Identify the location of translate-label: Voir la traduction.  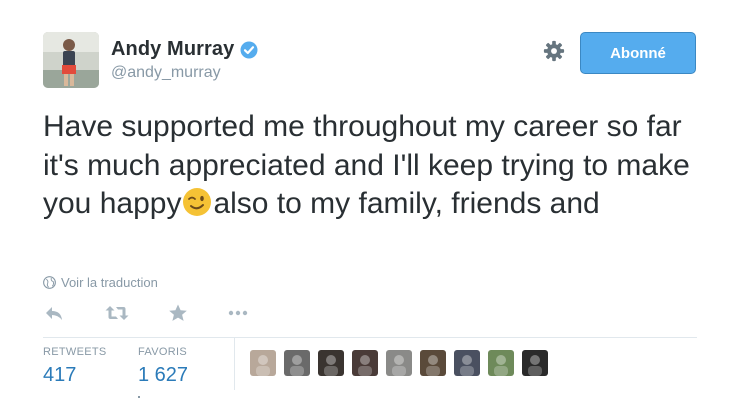
(109, 282).